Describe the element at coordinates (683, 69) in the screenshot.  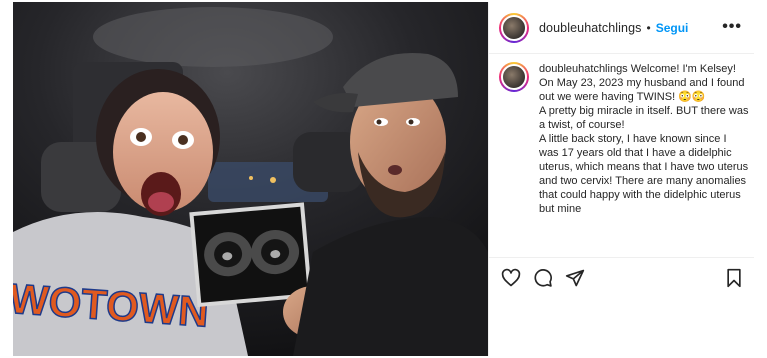
I see `caption-line-0: Welcome! I'm Kelsey!` at that location.